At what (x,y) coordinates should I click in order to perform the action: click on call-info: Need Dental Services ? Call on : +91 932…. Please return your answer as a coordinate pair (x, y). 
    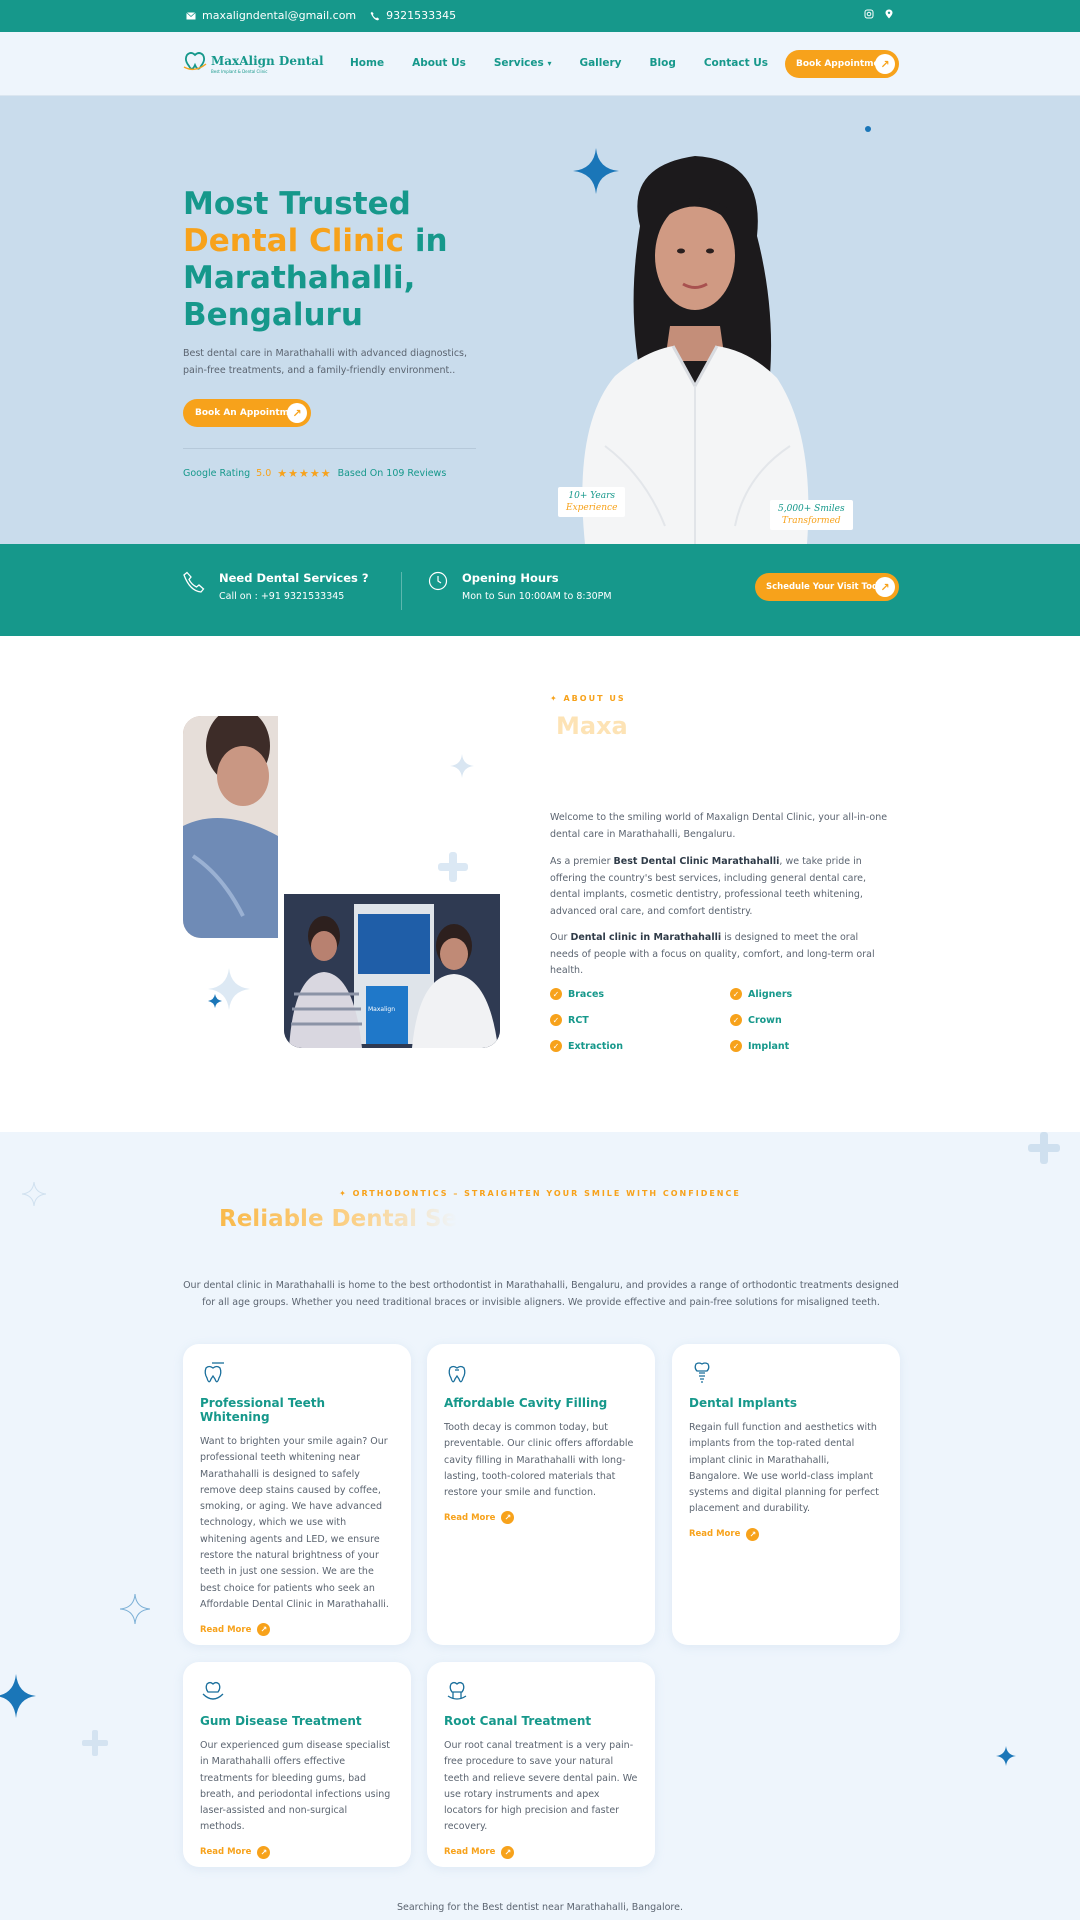
    Looking at the image, I should click on (276, 586).